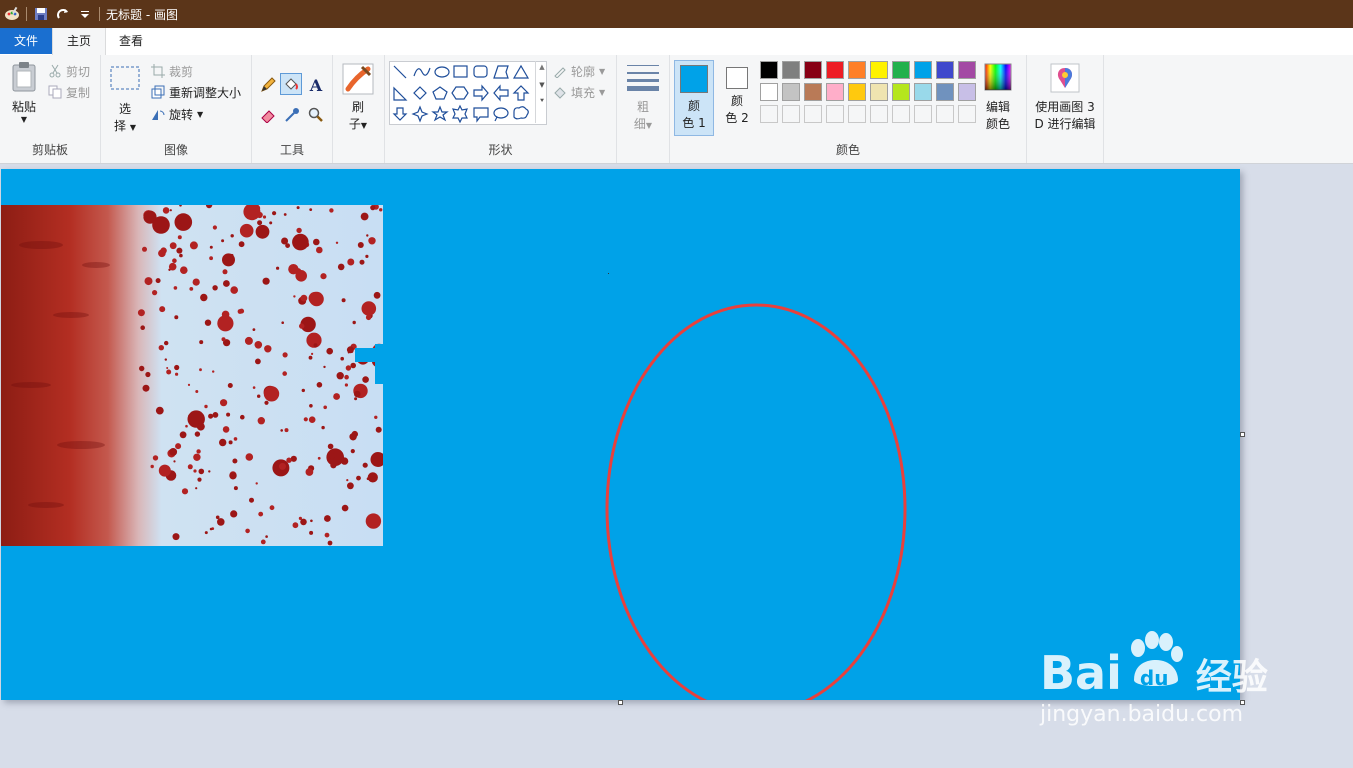 This screenshot has height=768, width=1353. I want to click on ellipse-drawing, so click(756, 486).